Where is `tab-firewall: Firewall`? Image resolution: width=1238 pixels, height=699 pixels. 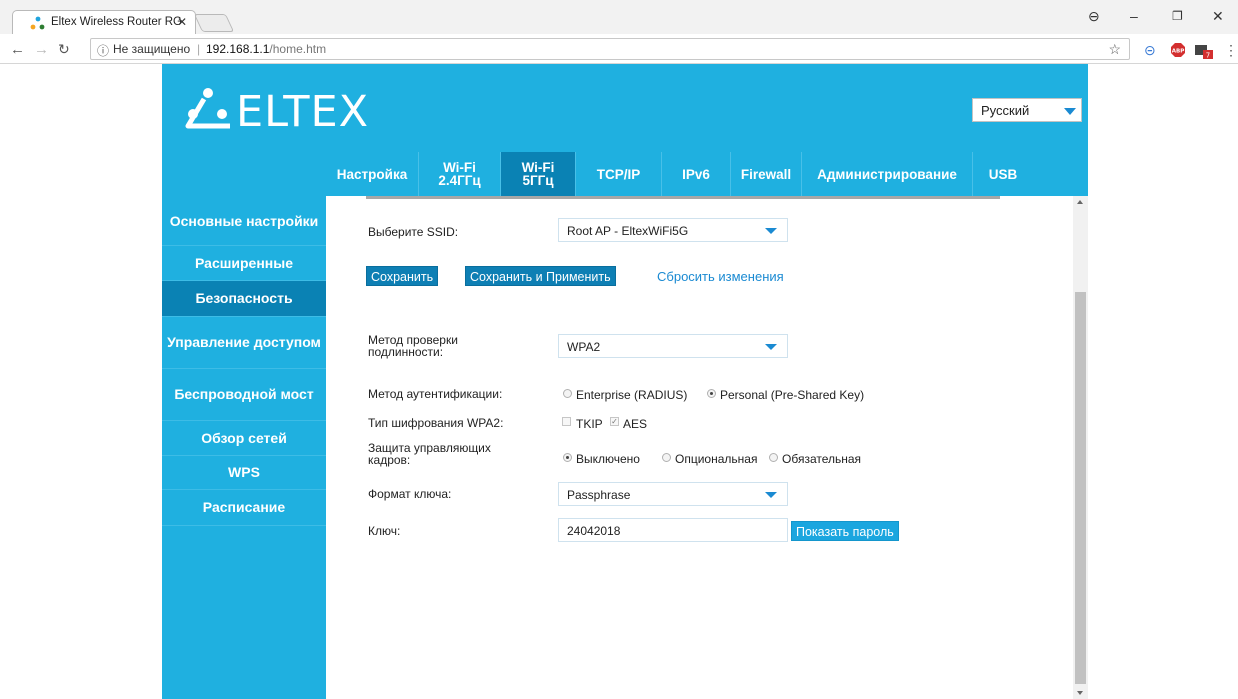
tab-firewall: Firewall is located at coordinates (766, 174).